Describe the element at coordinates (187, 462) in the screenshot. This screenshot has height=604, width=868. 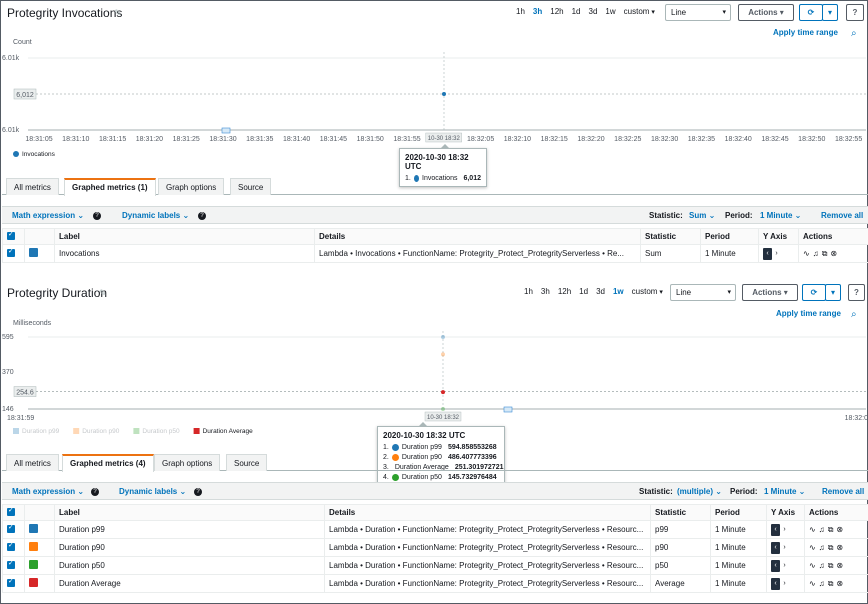
I see `tab-graph-options: Graph options` at that location.